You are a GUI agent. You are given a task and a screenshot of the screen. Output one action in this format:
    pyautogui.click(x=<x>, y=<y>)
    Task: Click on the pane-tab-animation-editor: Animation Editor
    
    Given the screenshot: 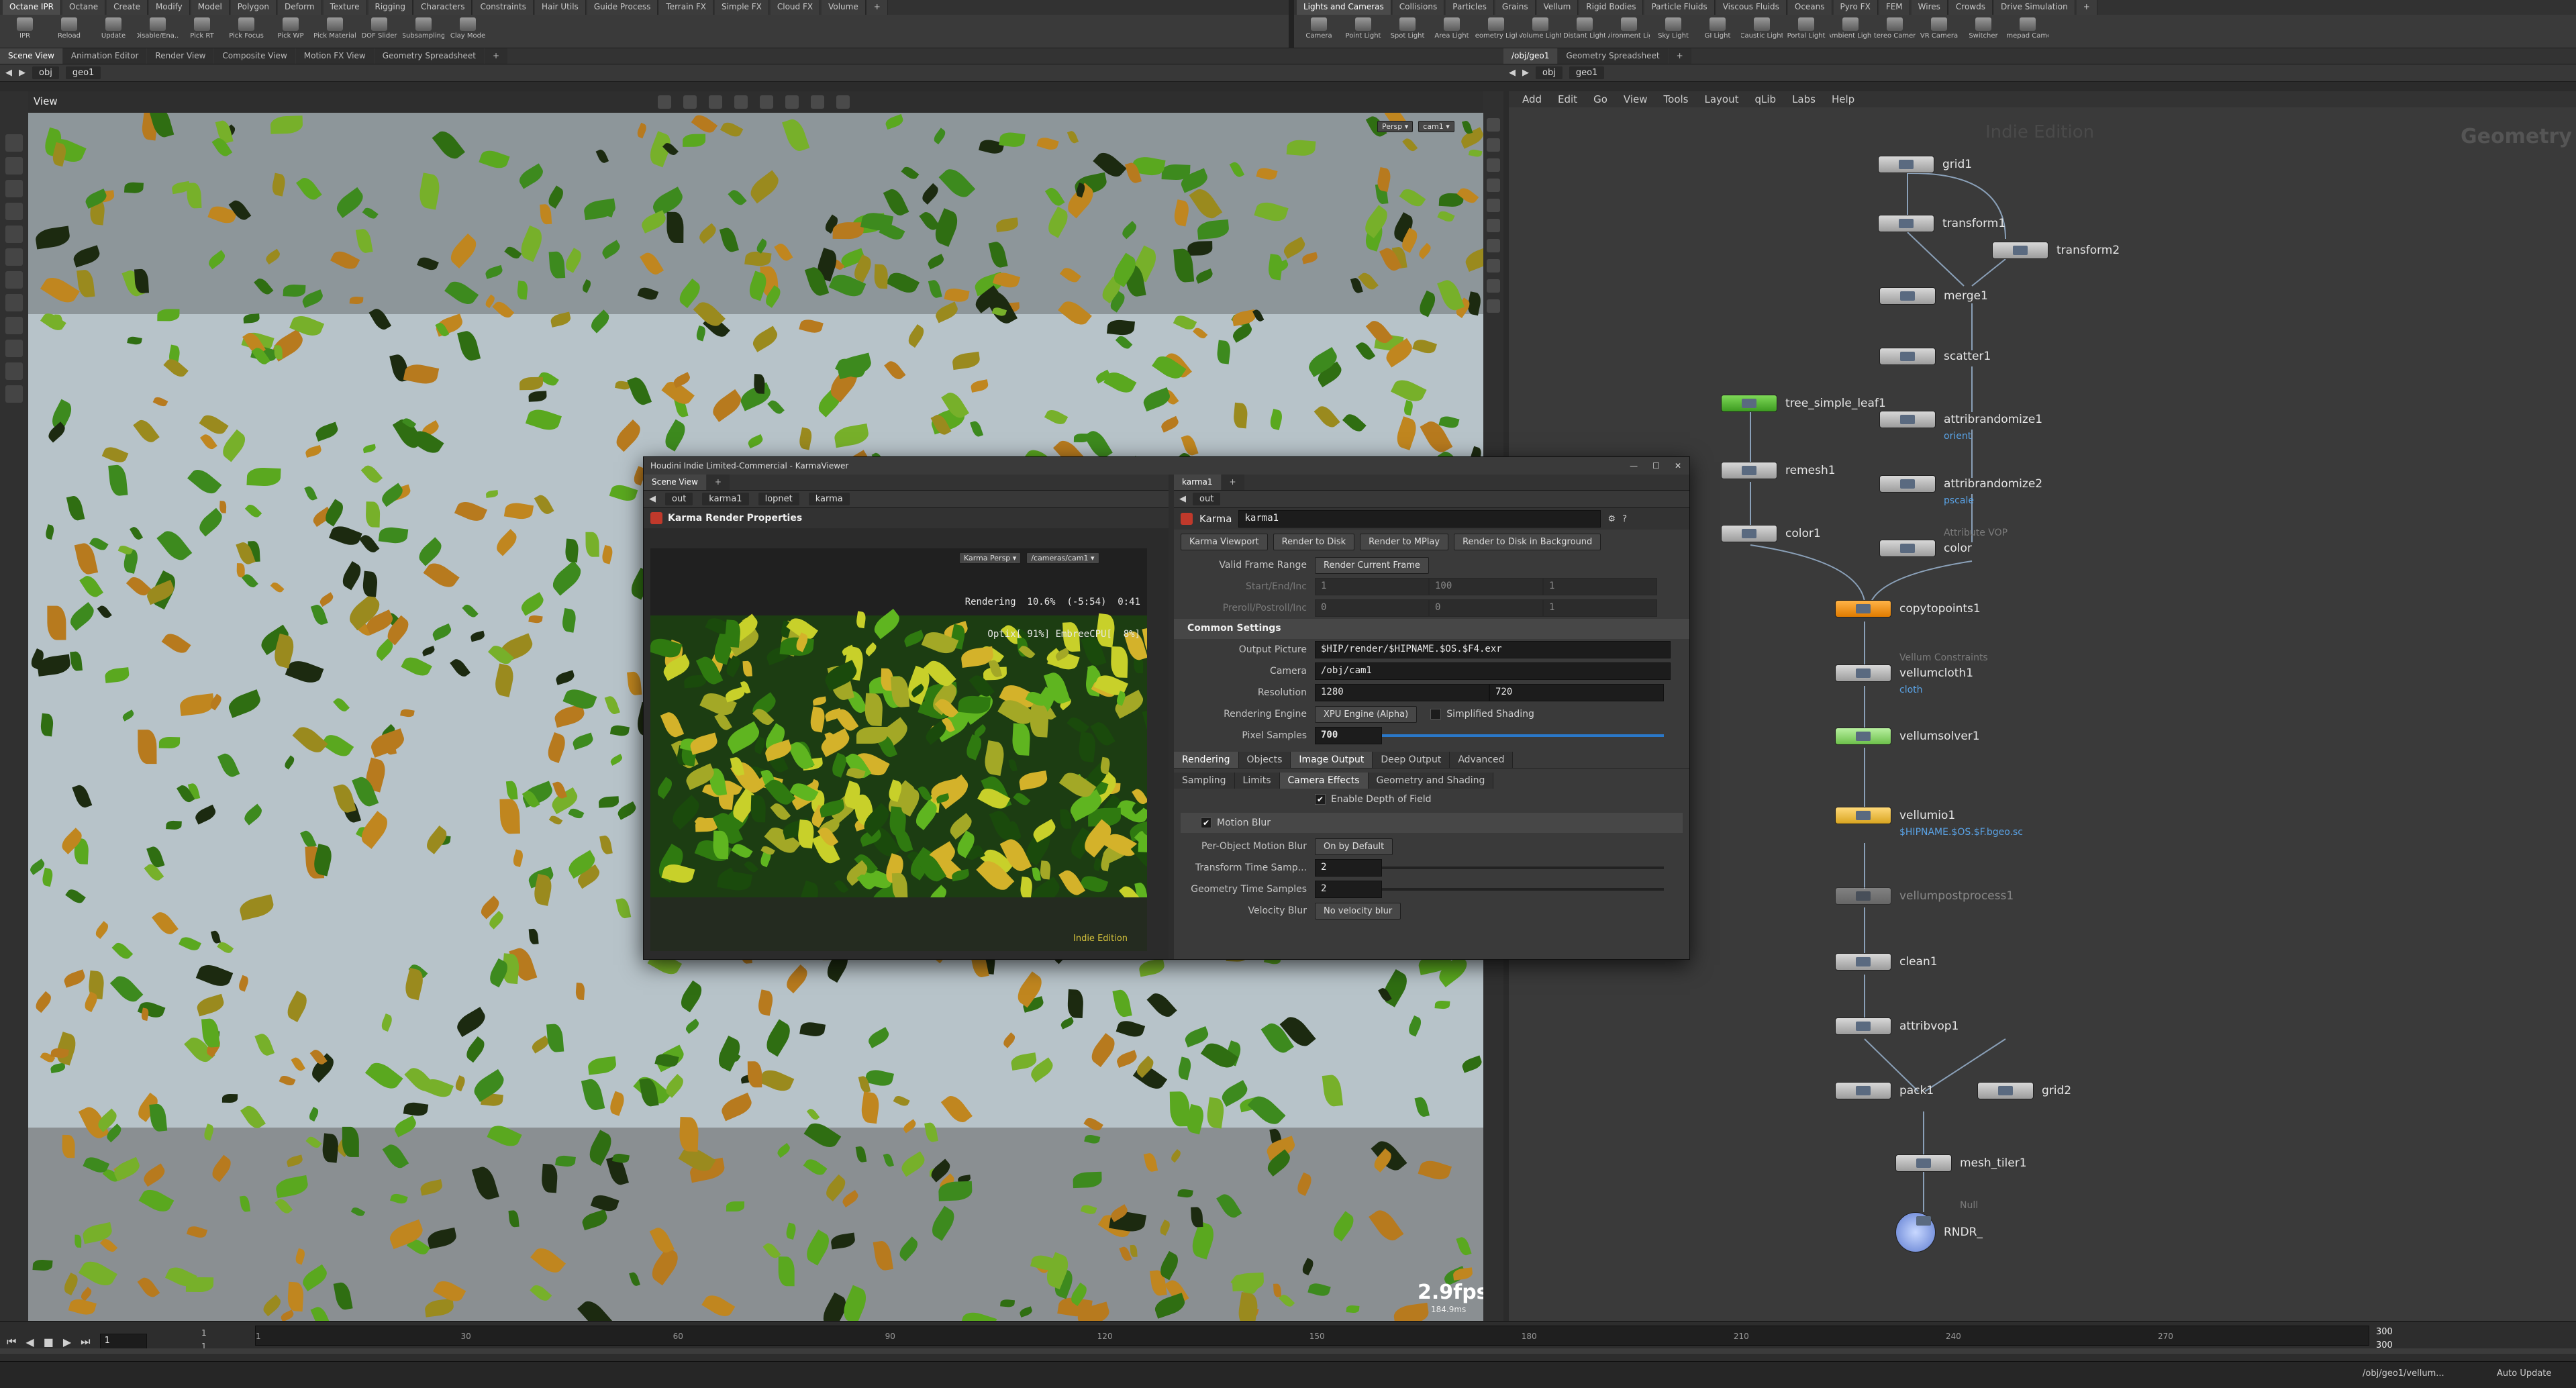 What is the action you would take?
    pyautogui.click(x=104, y=56)
    